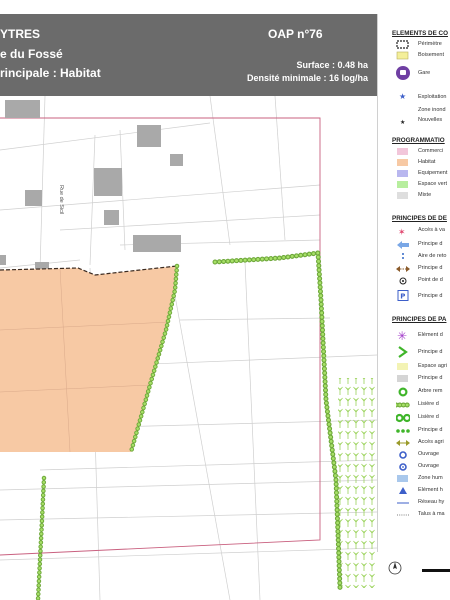 This screenshot has width=450, height=600. I want to click on legend-section-title: PROGRAMMATIO, so click(418, 140).